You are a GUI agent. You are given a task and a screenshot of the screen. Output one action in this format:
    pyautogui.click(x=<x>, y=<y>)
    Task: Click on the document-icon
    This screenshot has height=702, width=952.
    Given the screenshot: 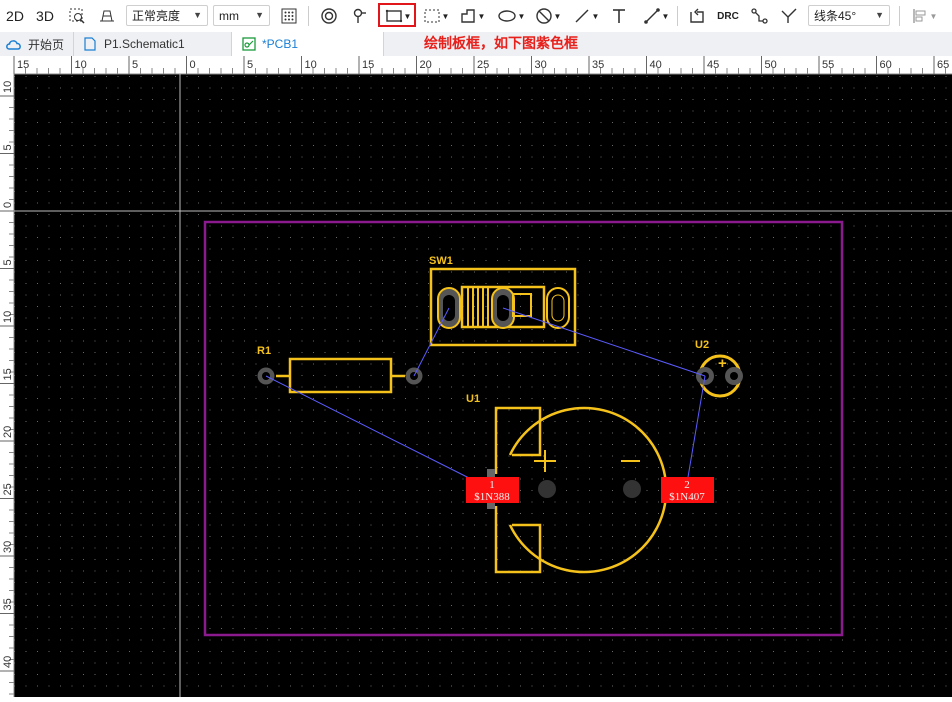 What is the action you would take?
    pyautogui.click(x=90, y=44)
    